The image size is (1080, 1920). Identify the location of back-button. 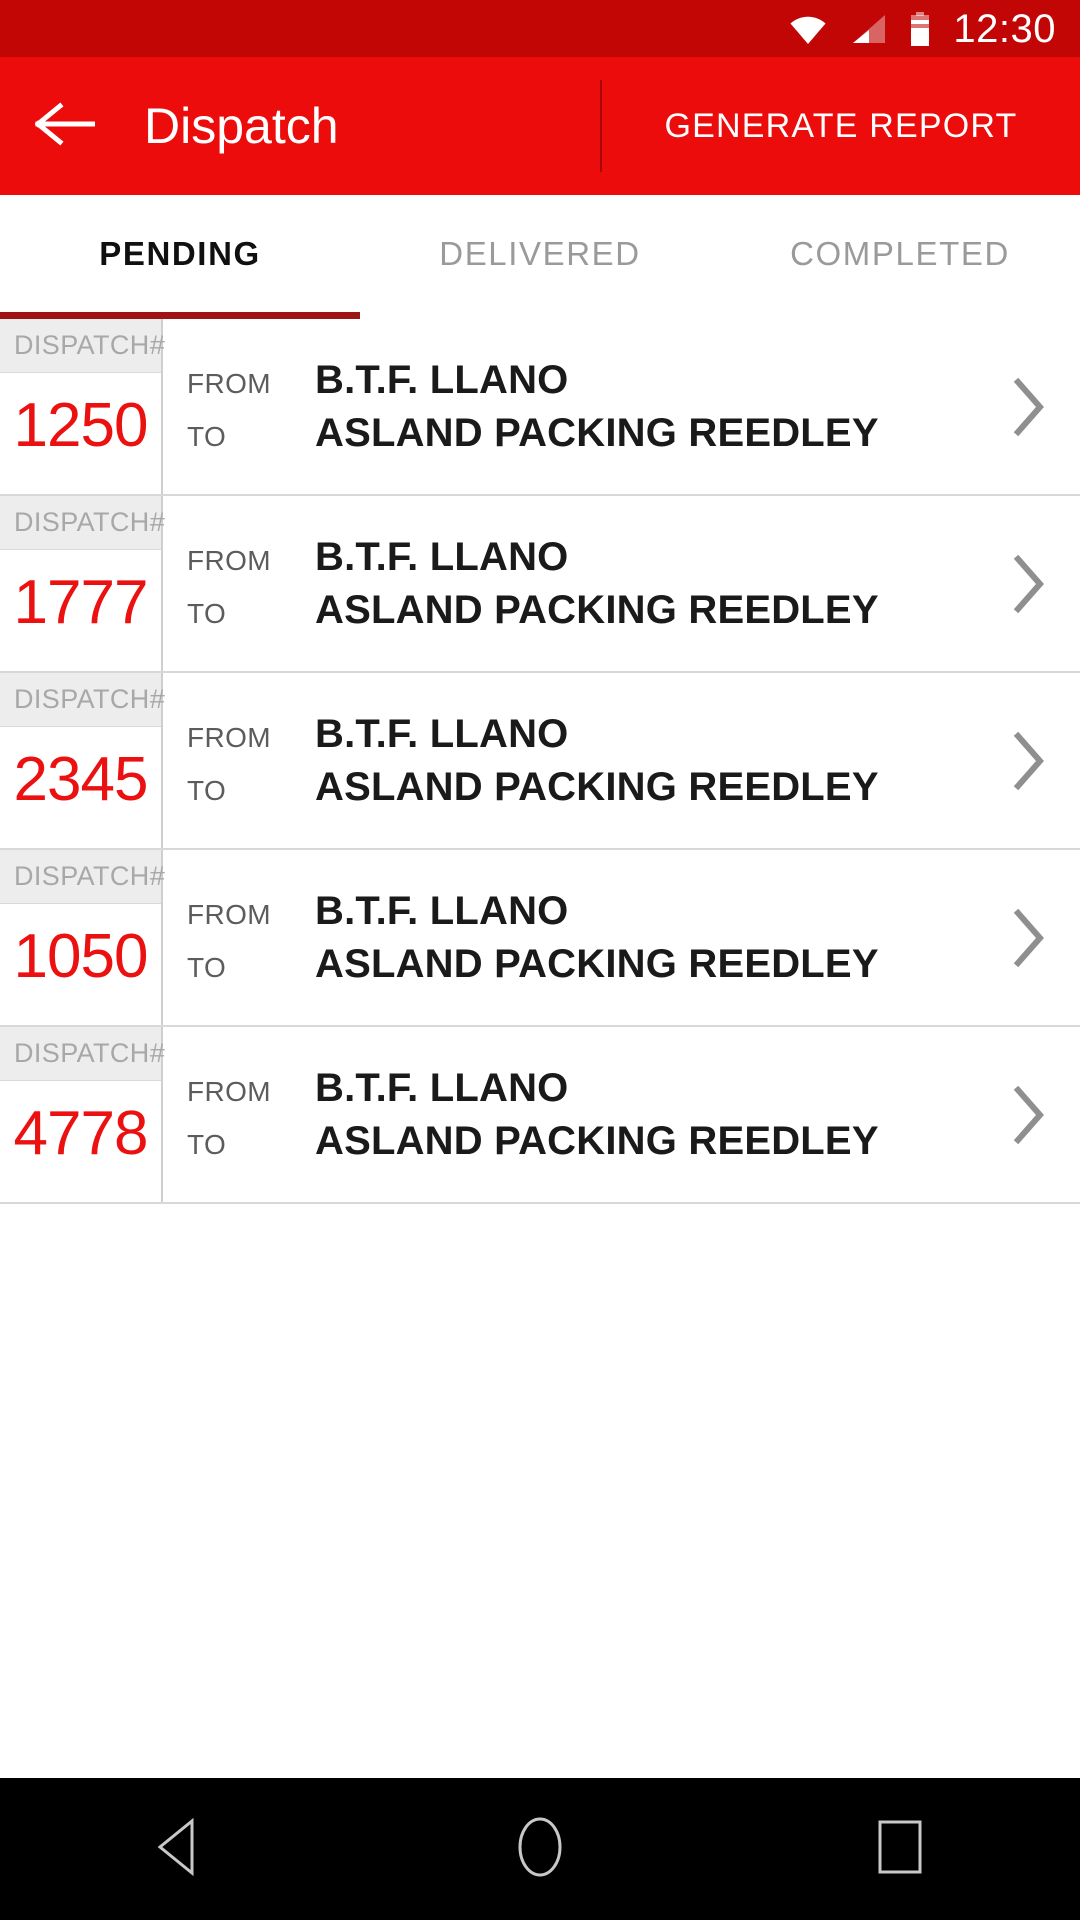
(65, 126).